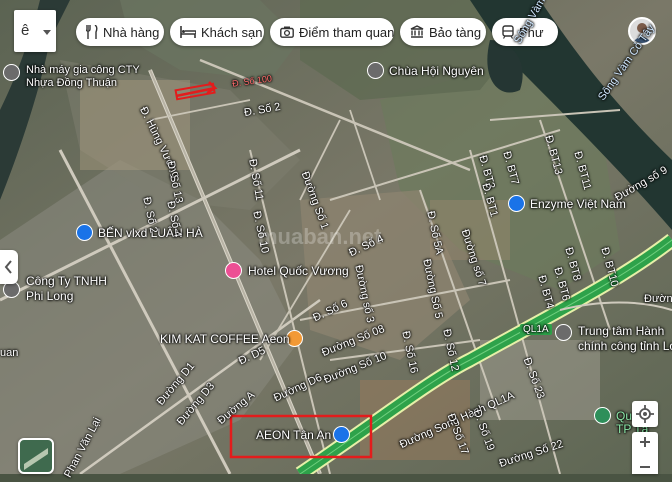  What do you see at coordinates (436, 71) in the screenshot?
I see `poi-pagoda: Chùa Hội Nguyên` at bounding box center [436, 71].